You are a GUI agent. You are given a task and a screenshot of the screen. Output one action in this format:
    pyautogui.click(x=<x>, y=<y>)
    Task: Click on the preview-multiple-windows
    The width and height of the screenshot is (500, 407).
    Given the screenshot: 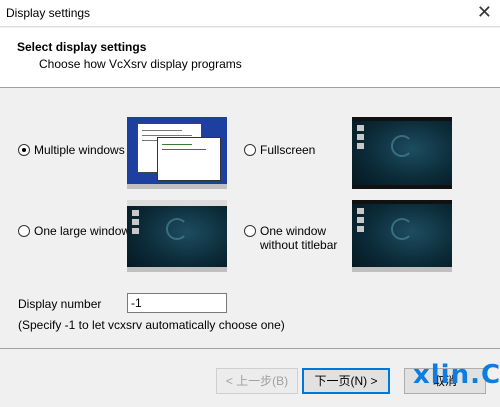 What is the action you would take?
    pyautogui.click(x=177, y=153)
    